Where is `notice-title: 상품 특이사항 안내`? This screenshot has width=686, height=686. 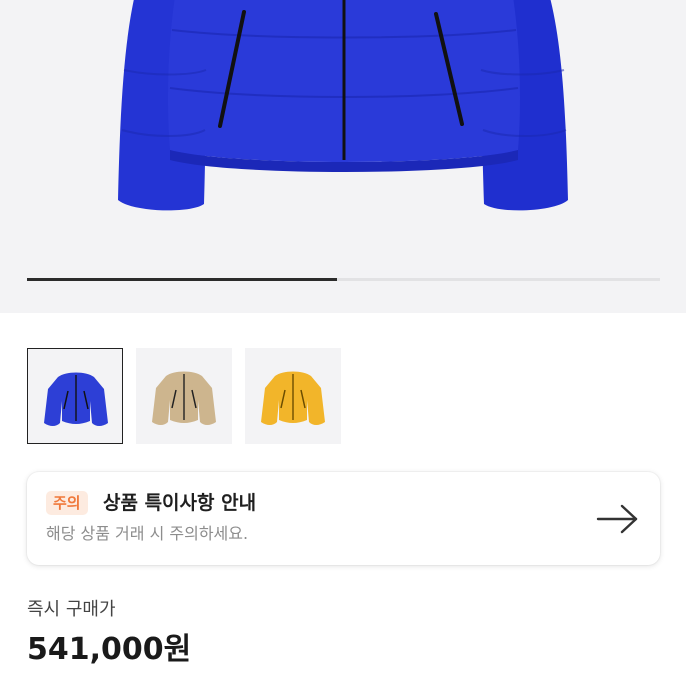
notice-title: 상품 특이사항 안내 is located at coordinates (180, 503).